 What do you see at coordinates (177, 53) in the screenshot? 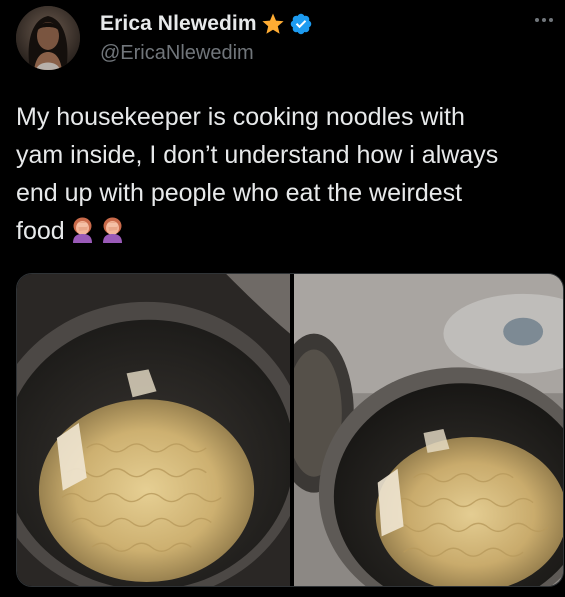
I see `author-handle: @EricaNlewedim` at bounding box center [177, 53].